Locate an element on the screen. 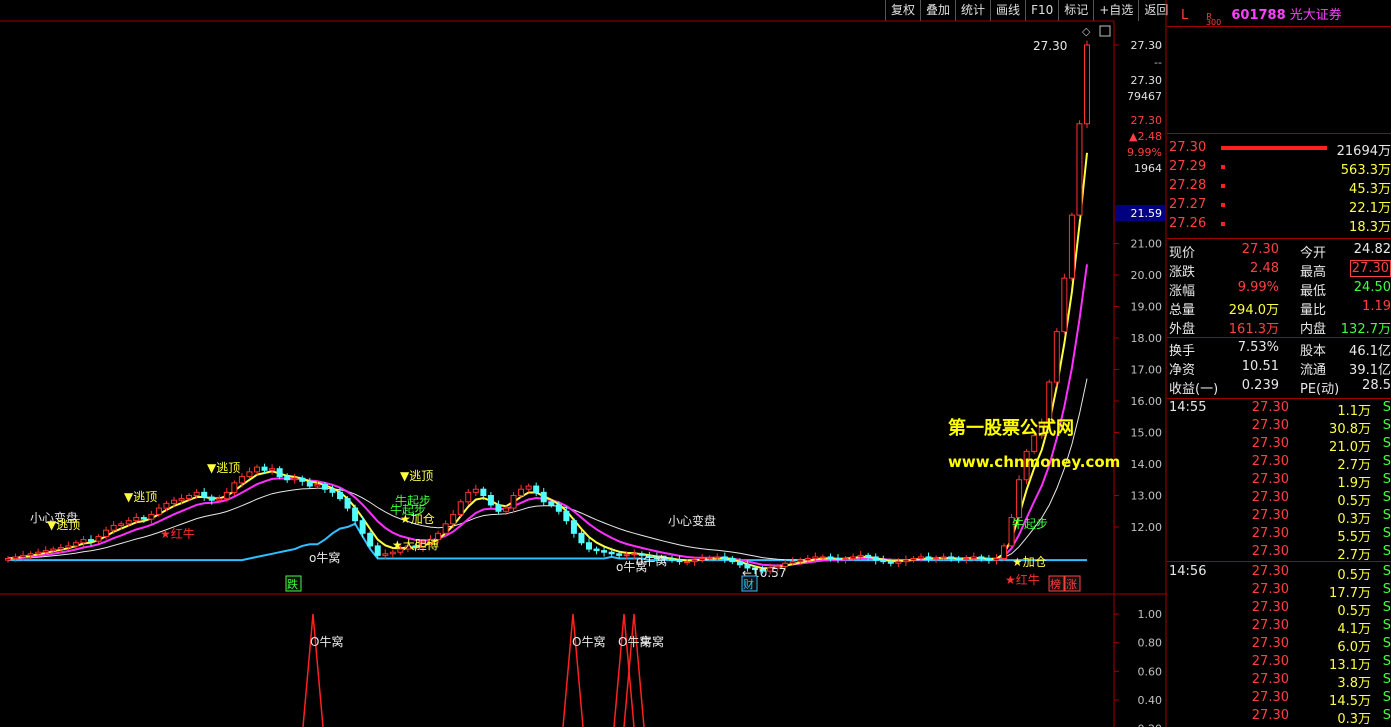  stat-value: 9.99% is located at coordinates (1258, 287).